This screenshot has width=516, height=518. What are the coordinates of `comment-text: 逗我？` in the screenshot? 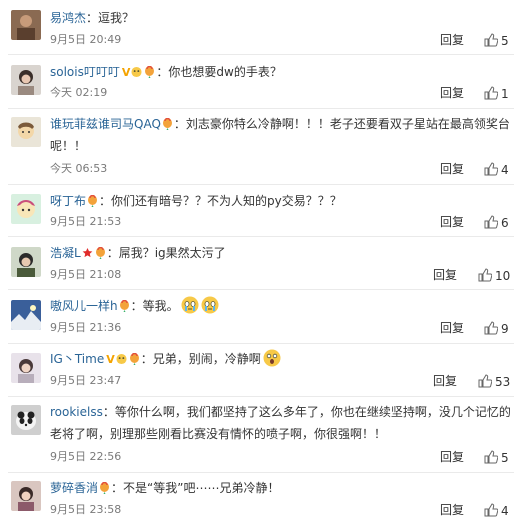 It's located at (116, 18).